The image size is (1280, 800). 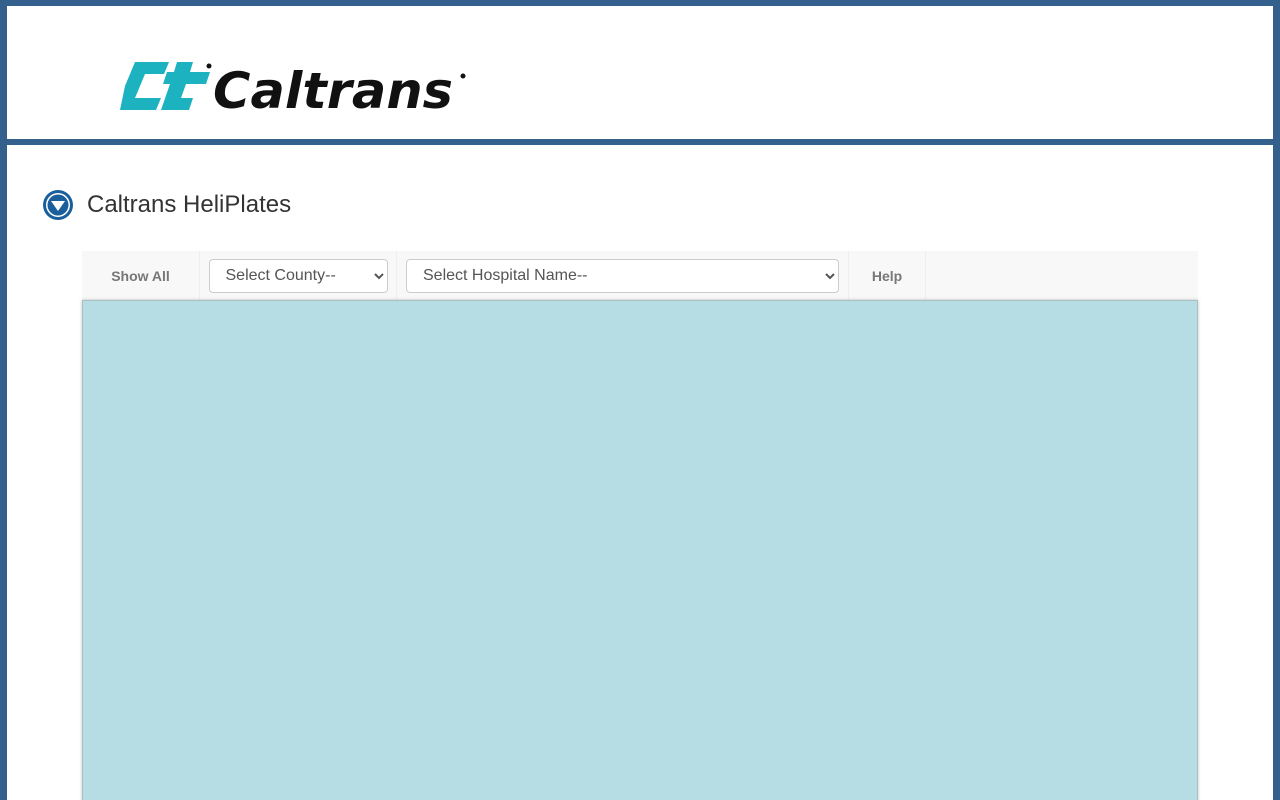 I want to click on hospital-cell: Select Hospital Name--, so click(x=623, y=275).